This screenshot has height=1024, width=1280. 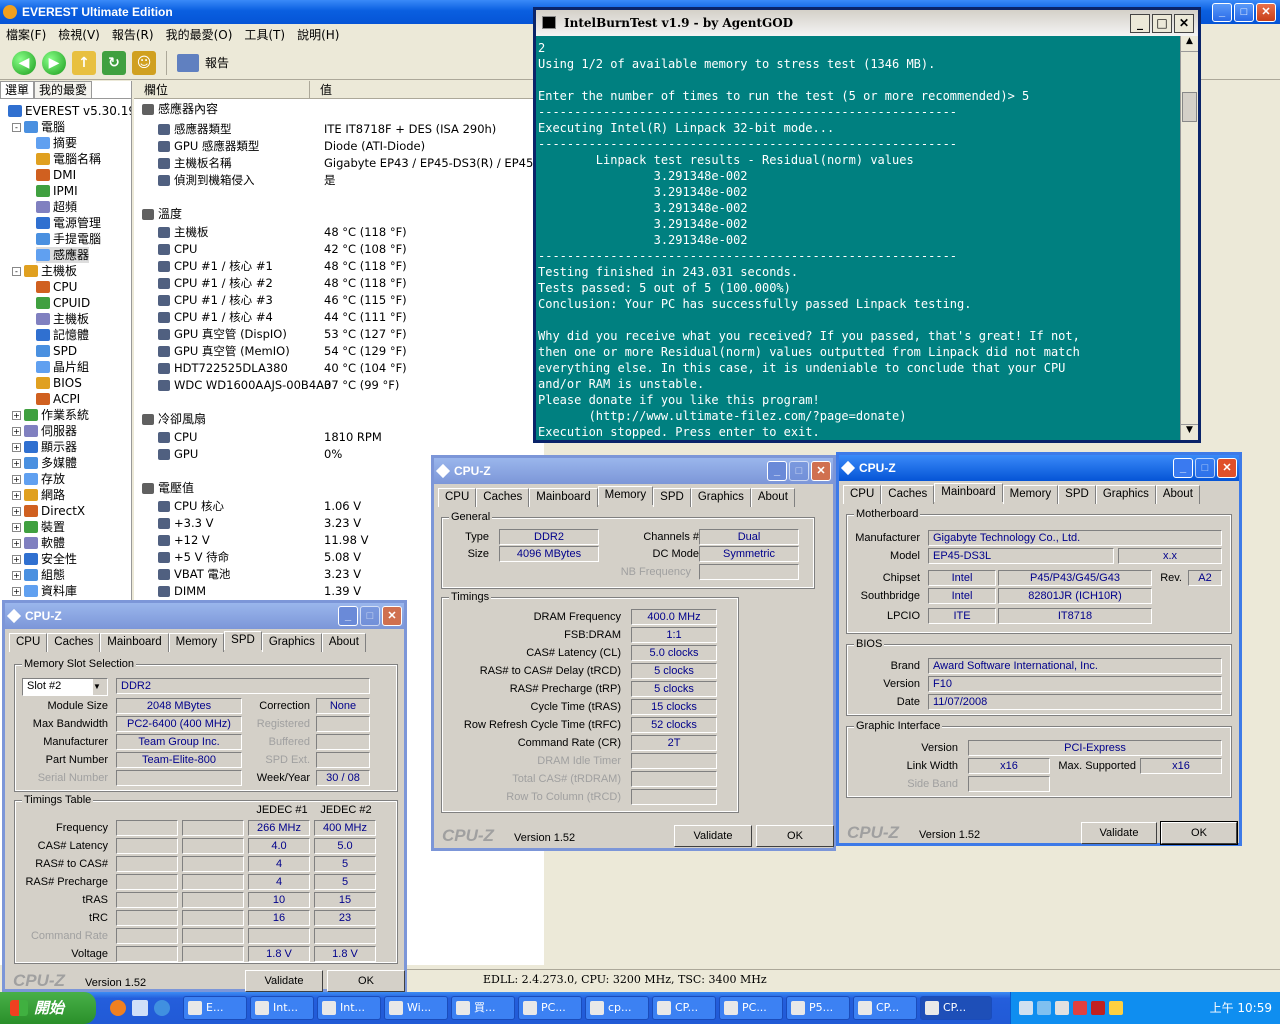 What do you see at coordinates (270, 249) in the screenshot?
I see `grid-row: CPU 42 °C (108 °F)` at bounding box center [270, 249].